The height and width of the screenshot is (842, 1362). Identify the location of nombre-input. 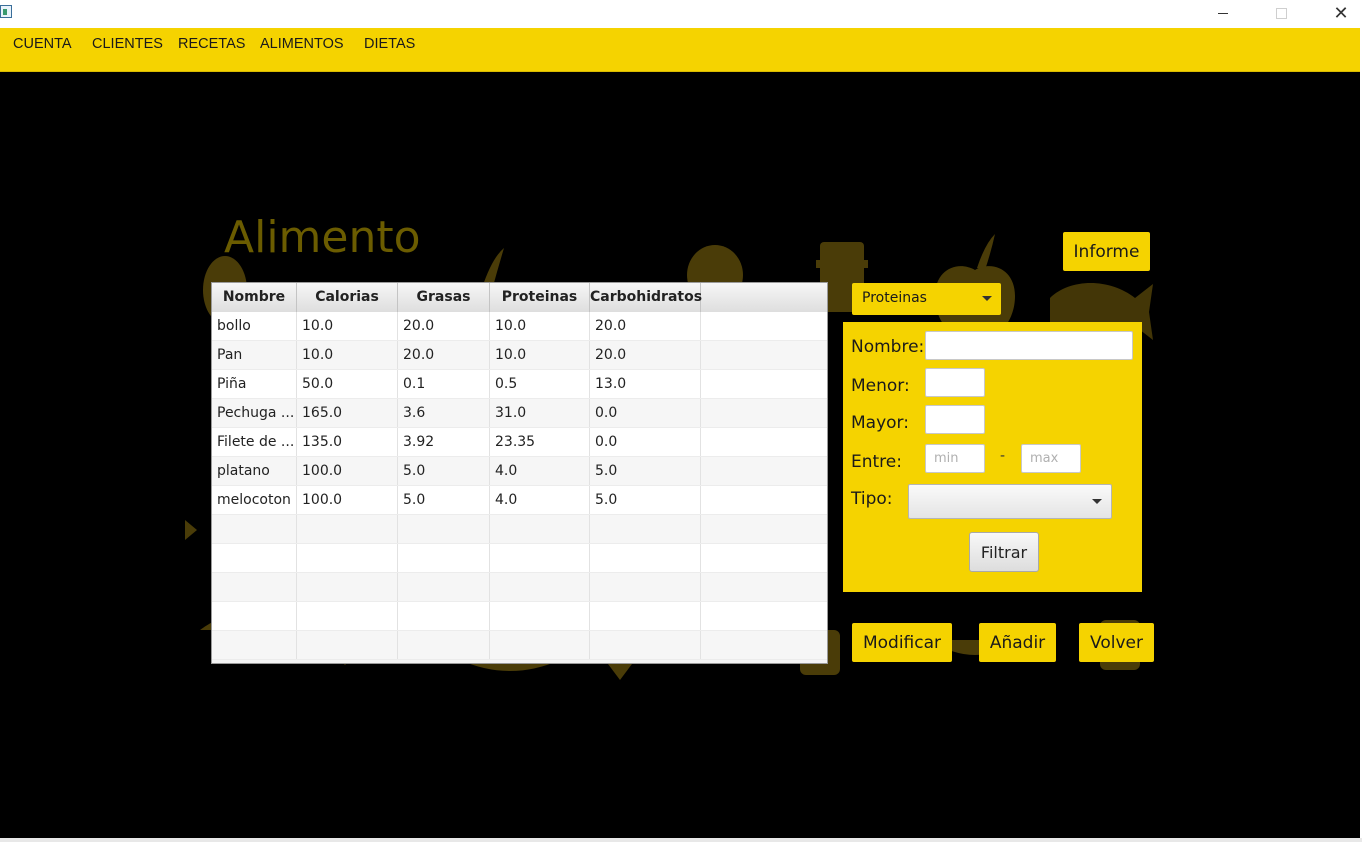
(1029, 345).